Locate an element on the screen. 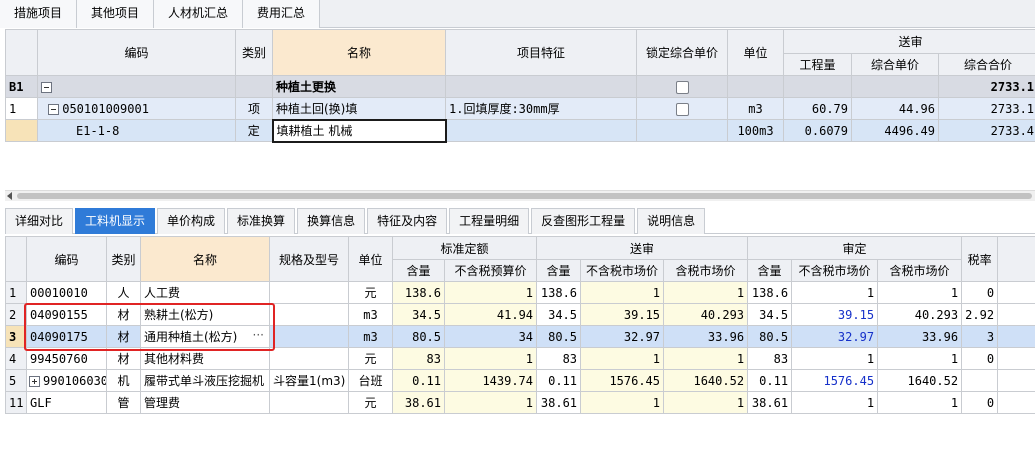  name-cell: 通用种植土(松方) ··· is located at coordinates (205, 336).